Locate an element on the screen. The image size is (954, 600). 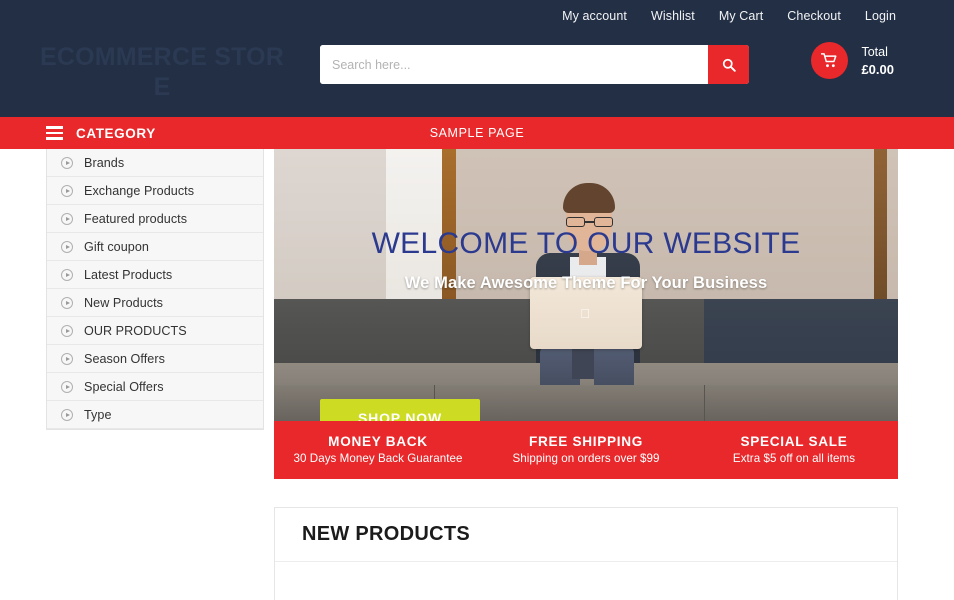
cart-icon-button is located at coordinates (830, 60).